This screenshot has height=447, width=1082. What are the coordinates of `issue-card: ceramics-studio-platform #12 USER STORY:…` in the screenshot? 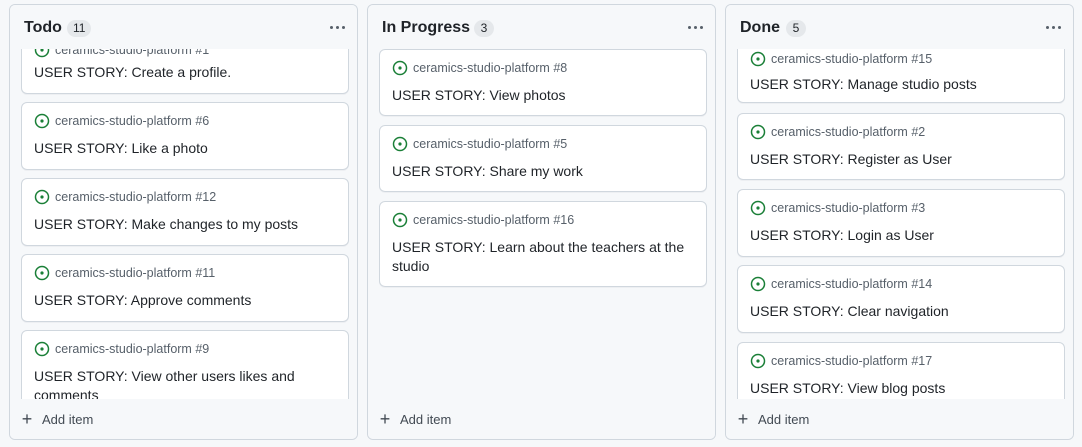 It's located at (185, 212).